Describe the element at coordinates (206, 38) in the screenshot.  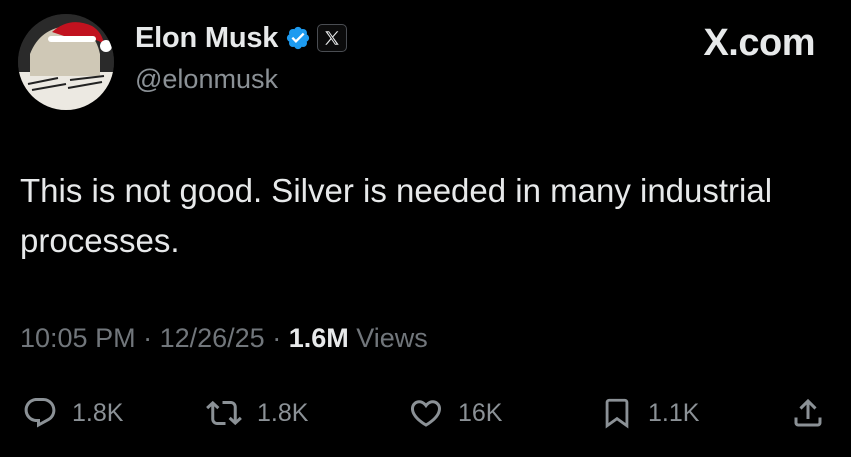
I see `author-name: Elon Musk` at that location.